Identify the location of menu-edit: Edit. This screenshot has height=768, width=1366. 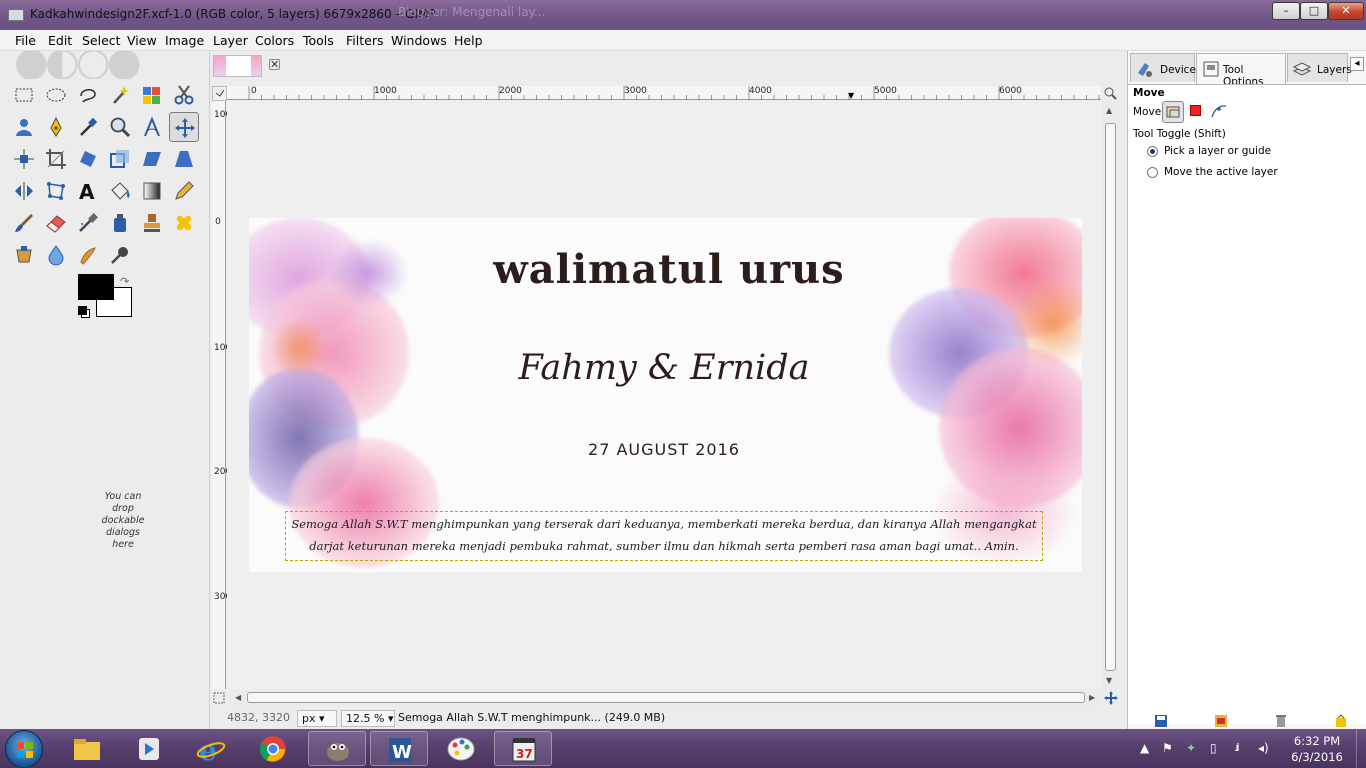
(60, 40).